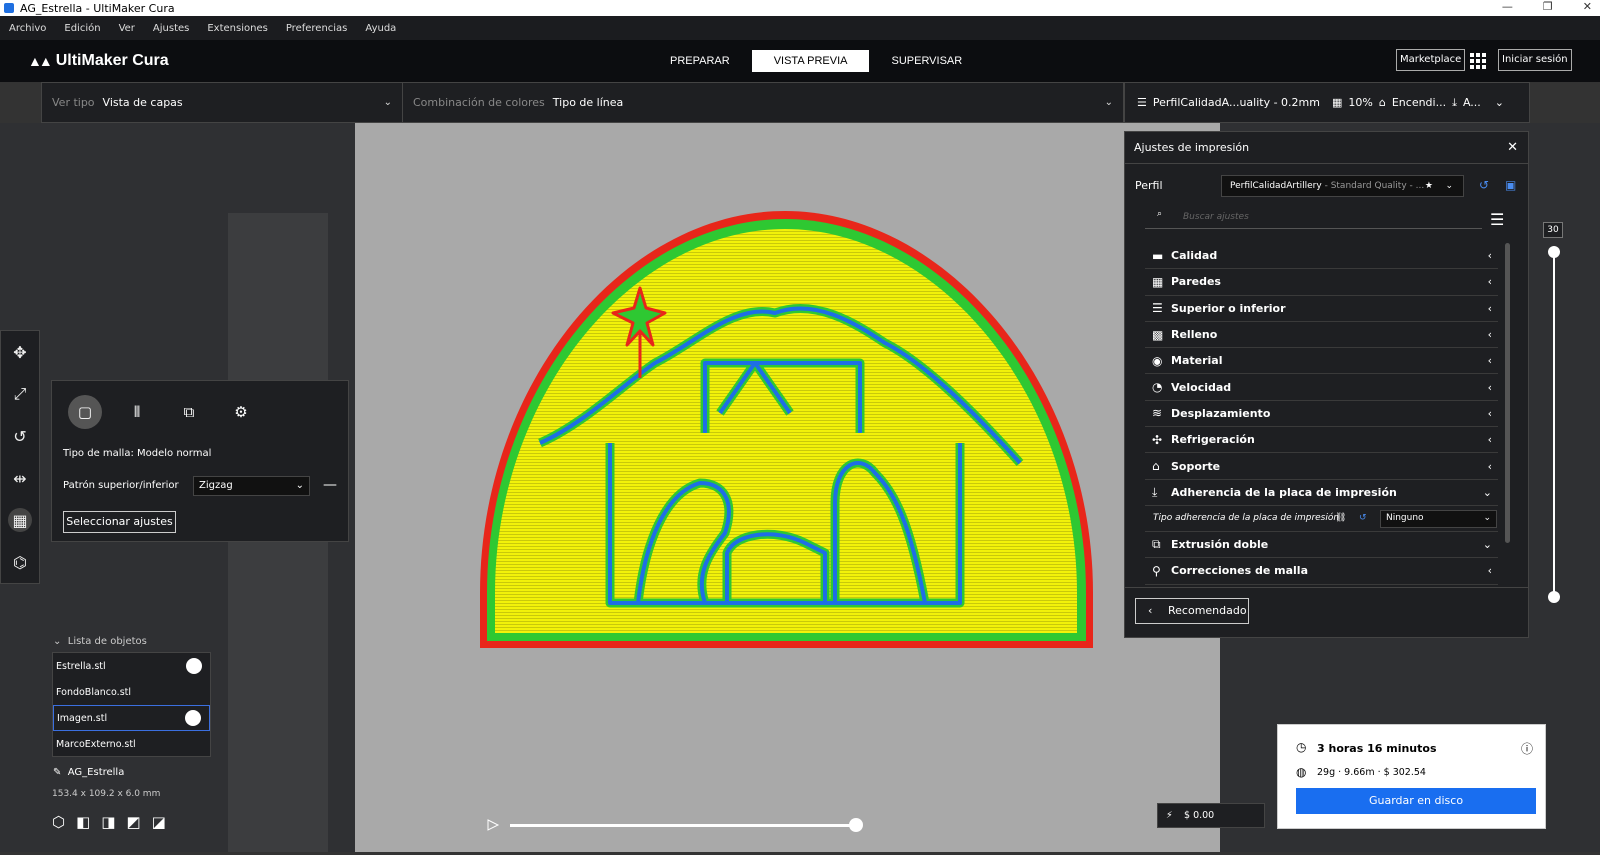 The height and width of the screenshot is (855, 1600). Describe the element at coordinates (1512, 147) in the screenshot. I see `close-icon: ✕` at that location.